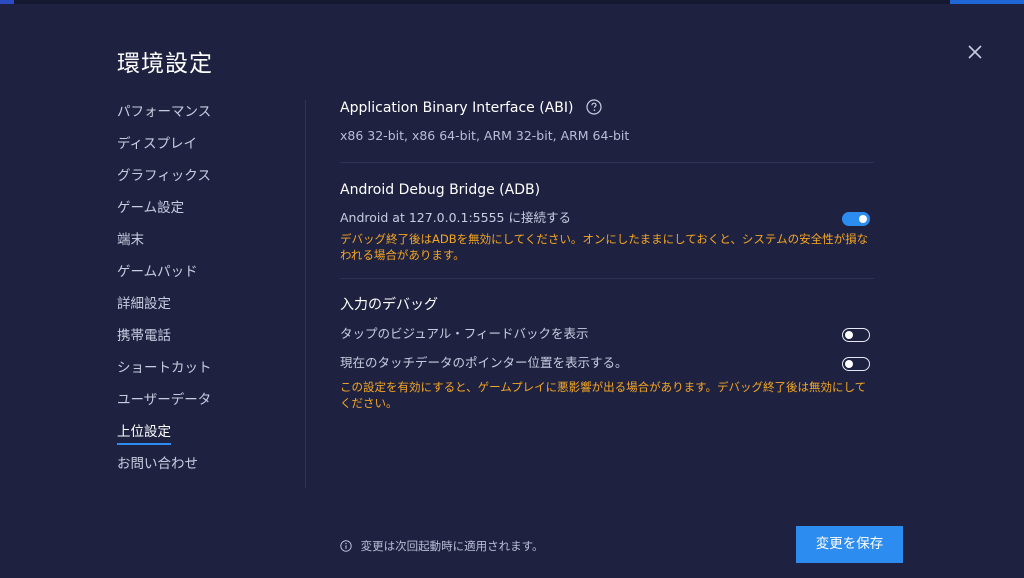 This screenshot has height=578, width=1024. Describe the element at coordinates (455, 217) in the screenshot. I see `adb-connect-label: Android at 127.0.0.1:5555 に接続する` at that location.